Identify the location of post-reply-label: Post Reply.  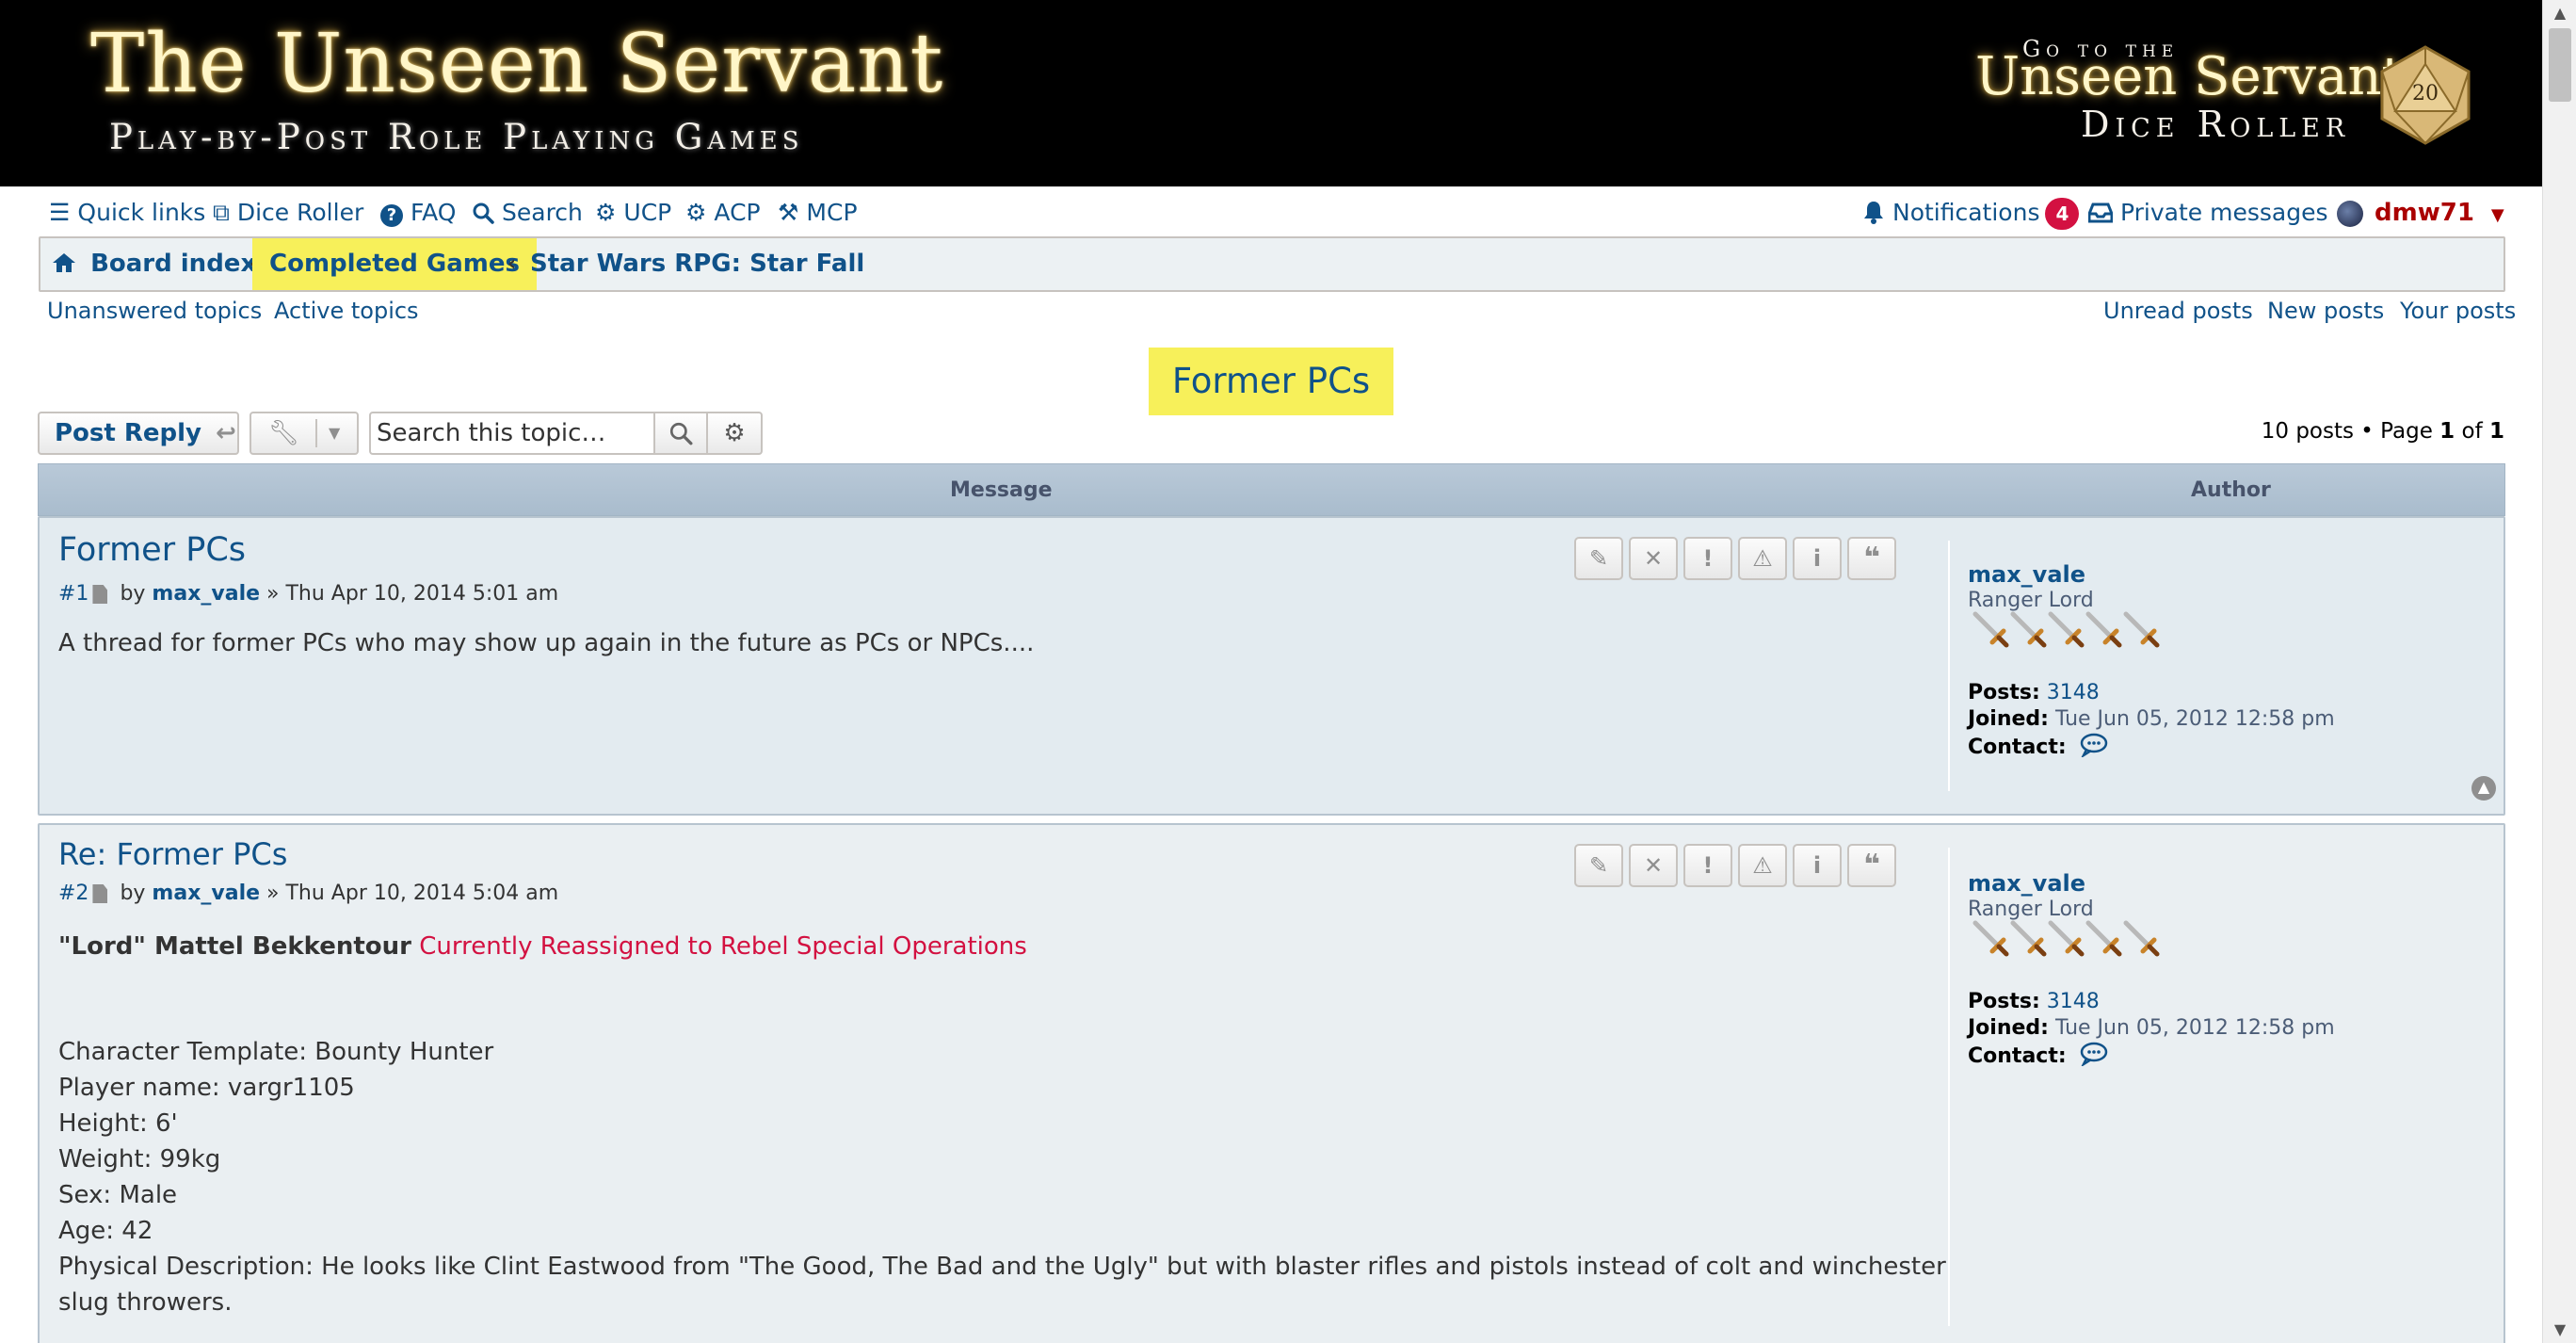
(128, 433).